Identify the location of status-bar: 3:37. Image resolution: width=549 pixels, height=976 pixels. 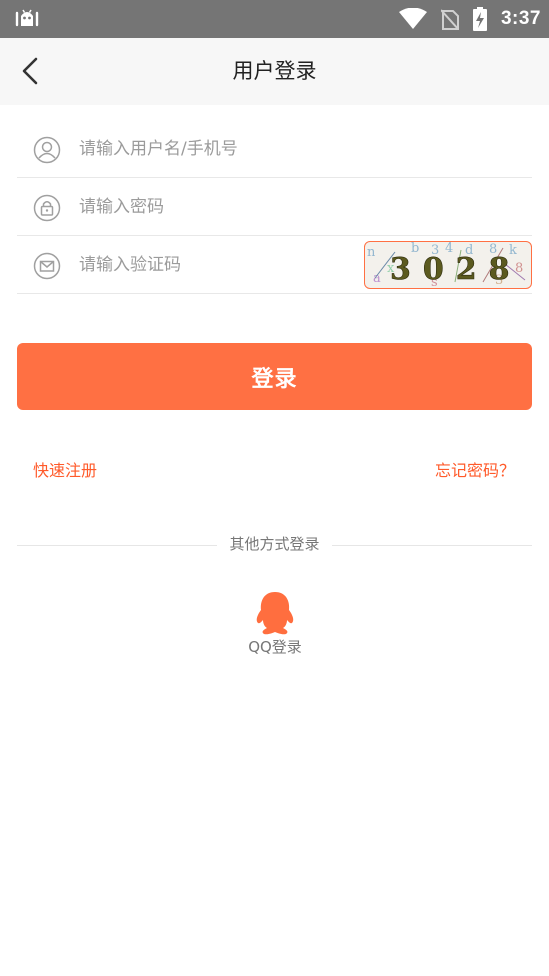
(274, 19).